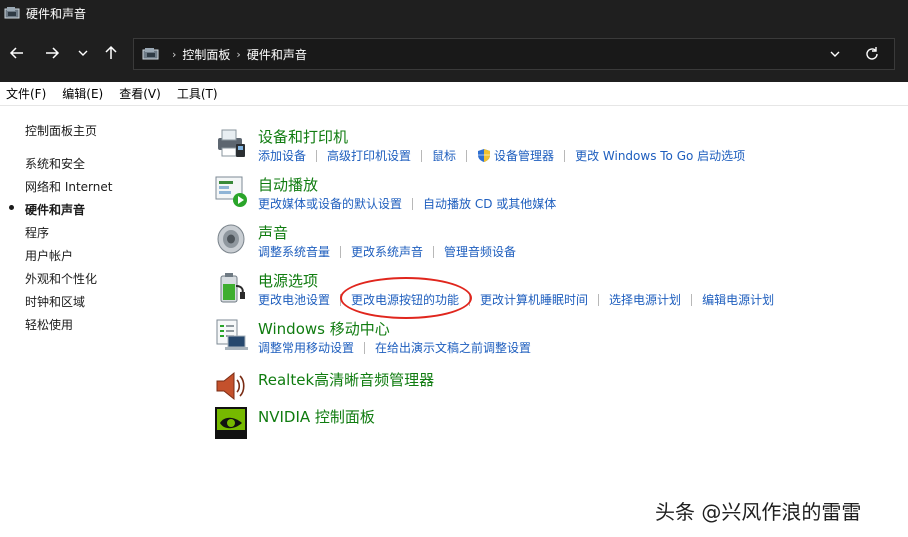 The image size is (908, 537). I want to click on breadcrumb-hardware-sound: 硬件和声音, so click(277, 54).